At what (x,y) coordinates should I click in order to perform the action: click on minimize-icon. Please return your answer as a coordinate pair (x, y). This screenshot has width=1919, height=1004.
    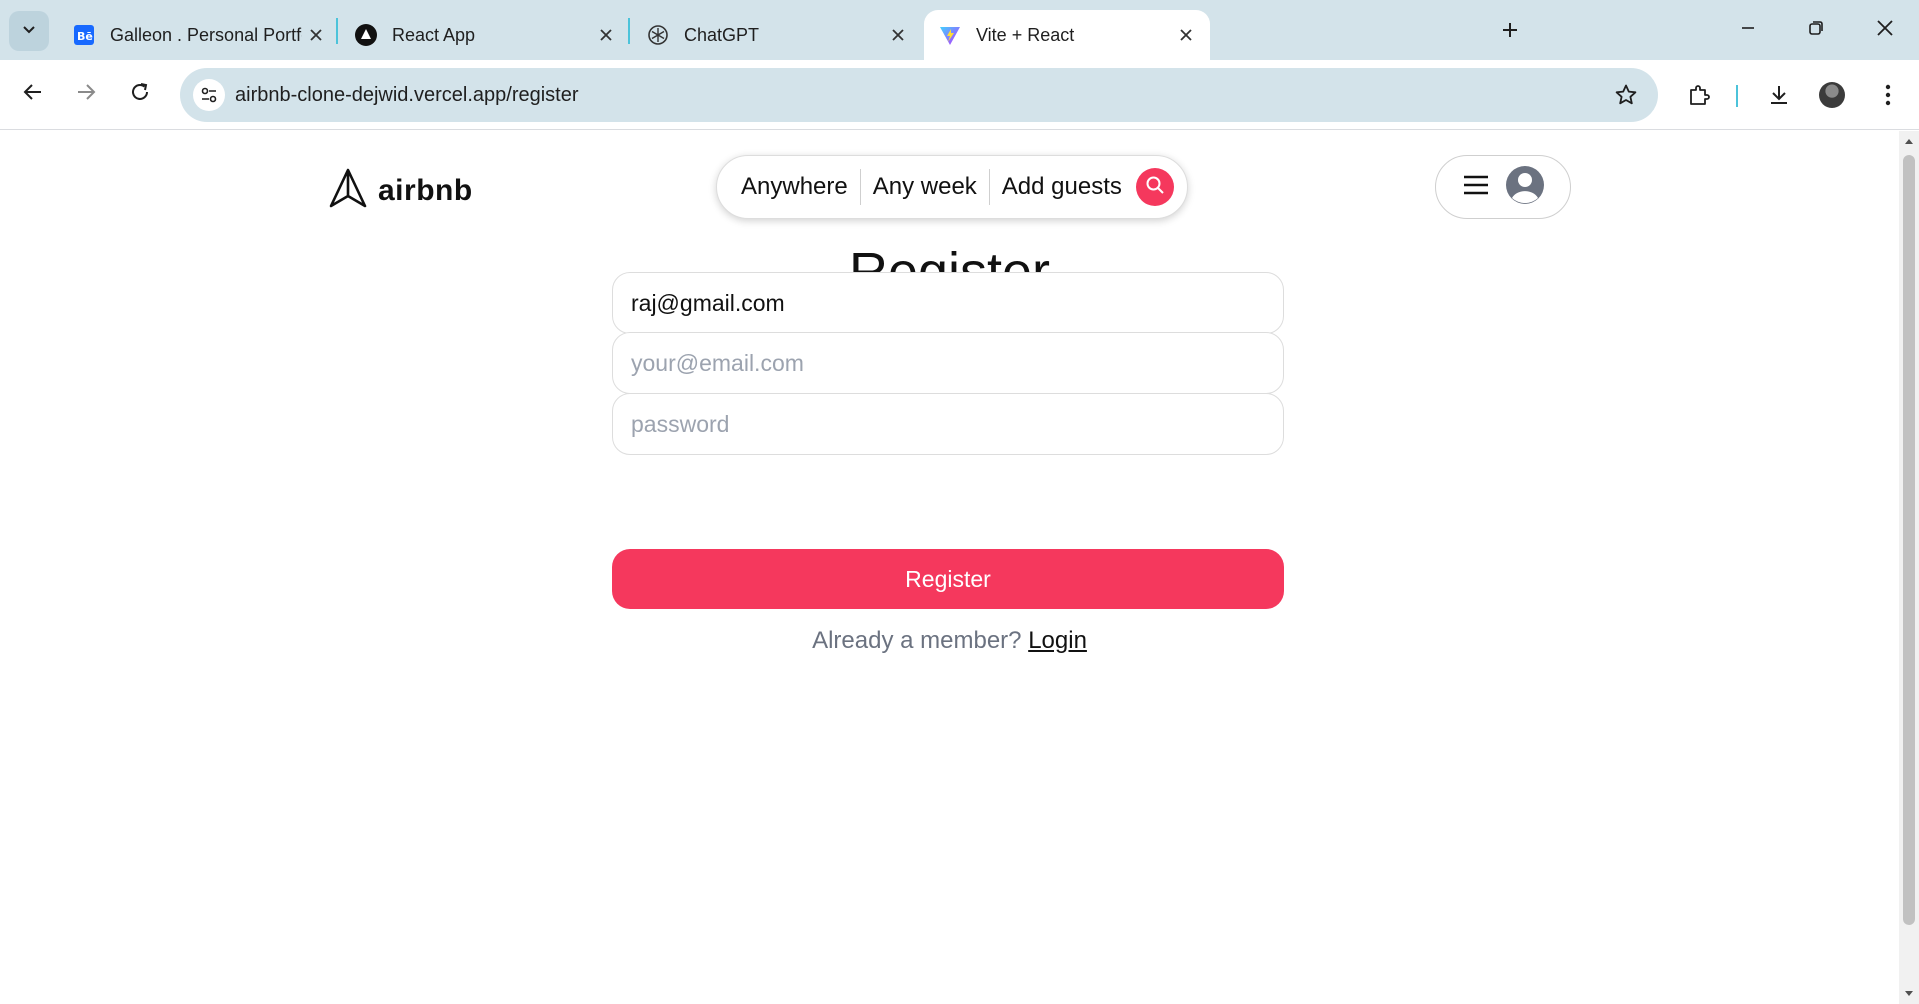
    Looking at the image, I should click on (1748, 30).